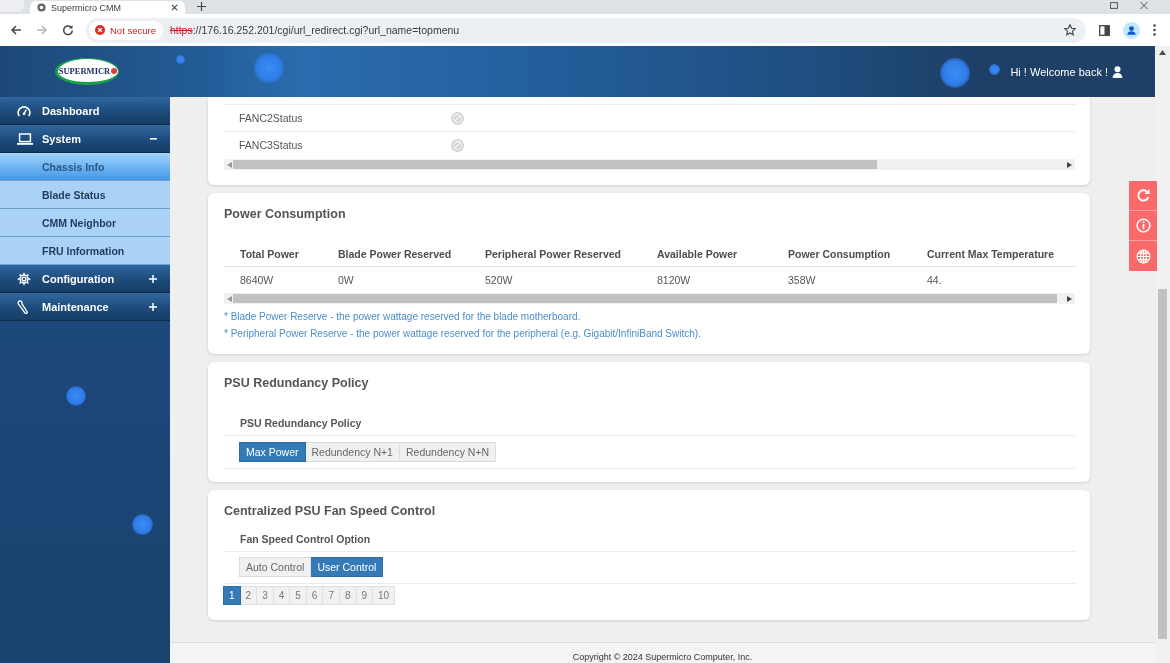  What do you see at coordinates (41, 7) in the screenshot?
I see `favicon-icon` at bounding box center [41, 7].